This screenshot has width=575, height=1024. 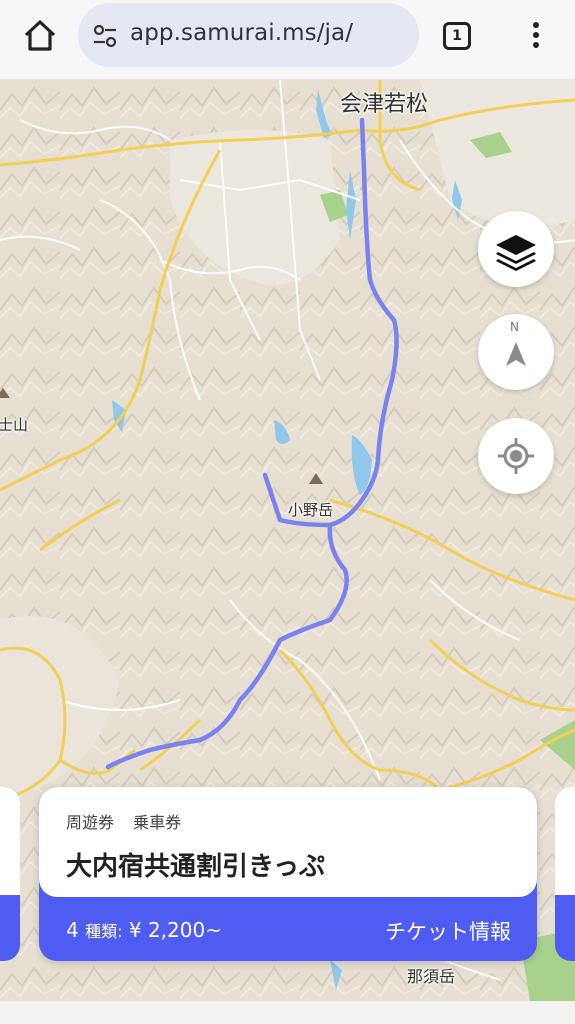 What do you see at coordinates (195, 867) in the screenshot?
I see `ticket-title: 大内宿共通割引きっぷ` at bounding box center [195, 867].